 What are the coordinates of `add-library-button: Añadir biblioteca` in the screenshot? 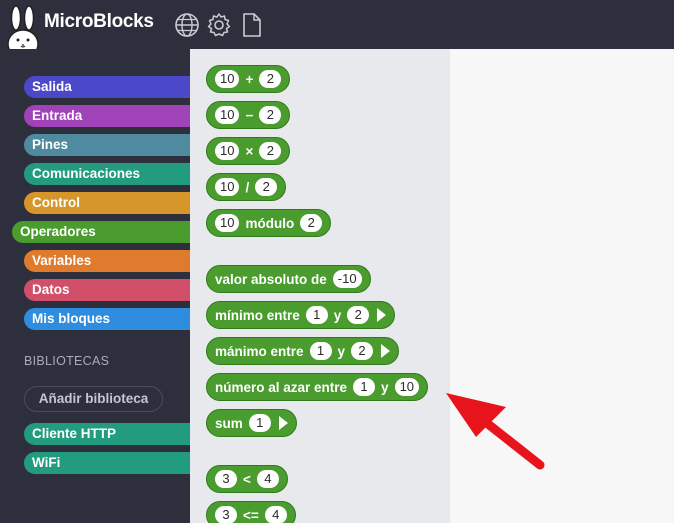 It's located at (93, 399).